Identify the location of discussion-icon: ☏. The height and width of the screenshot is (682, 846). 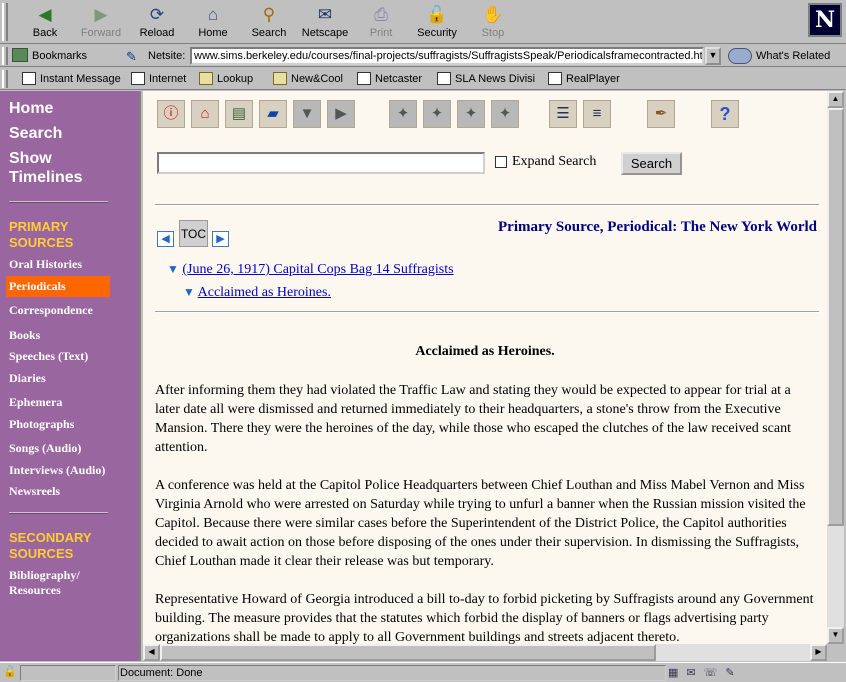
(715, 673).